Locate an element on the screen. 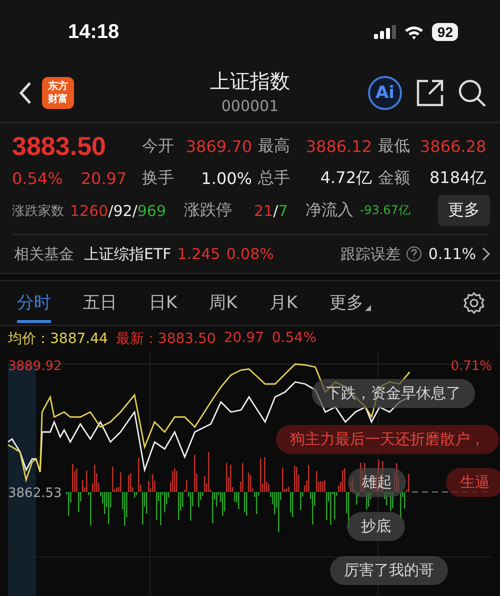 This screenshot has height=596, width=500. wifi-icon is located at coordinates (414, 32).